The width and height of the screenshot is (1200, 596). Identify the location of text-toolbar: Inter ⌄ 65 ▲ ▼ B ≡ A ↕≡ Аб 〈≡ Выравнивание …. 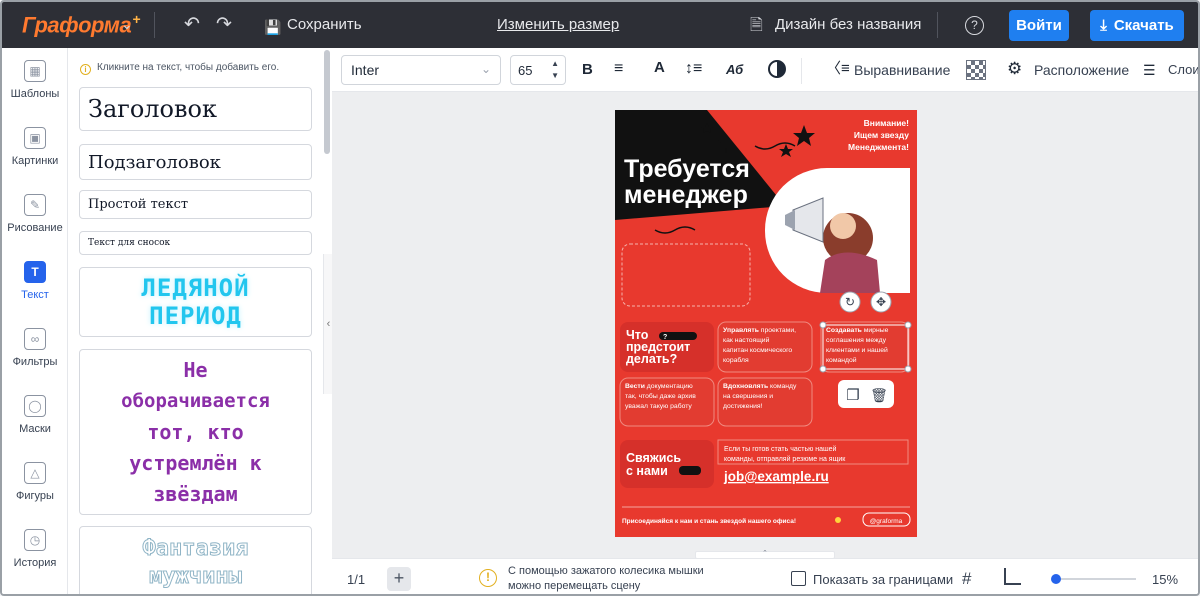
(765, 70).